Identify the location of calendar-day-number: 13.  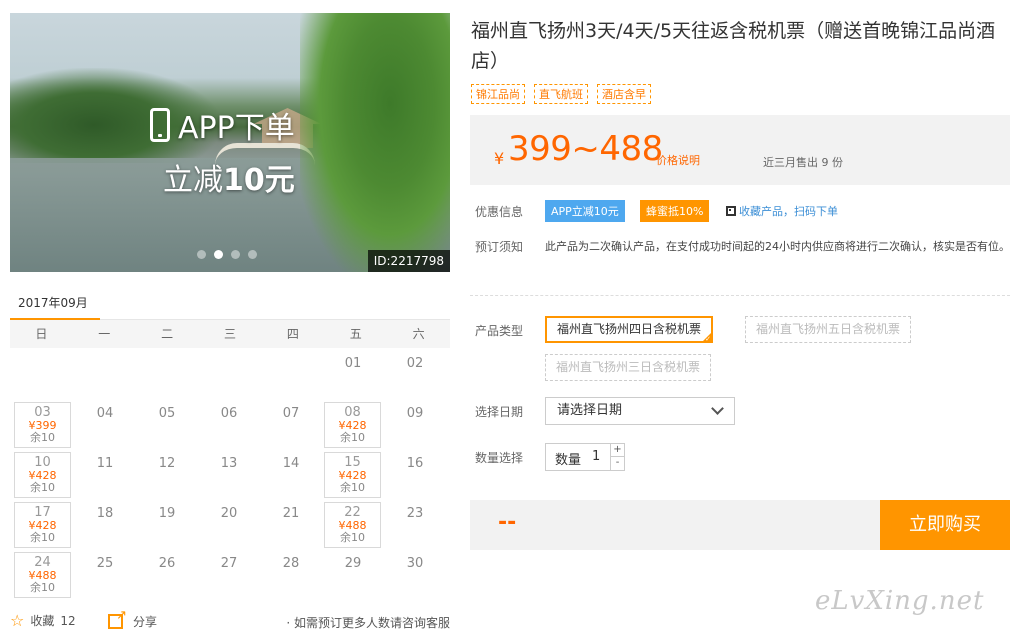
(229, 463).